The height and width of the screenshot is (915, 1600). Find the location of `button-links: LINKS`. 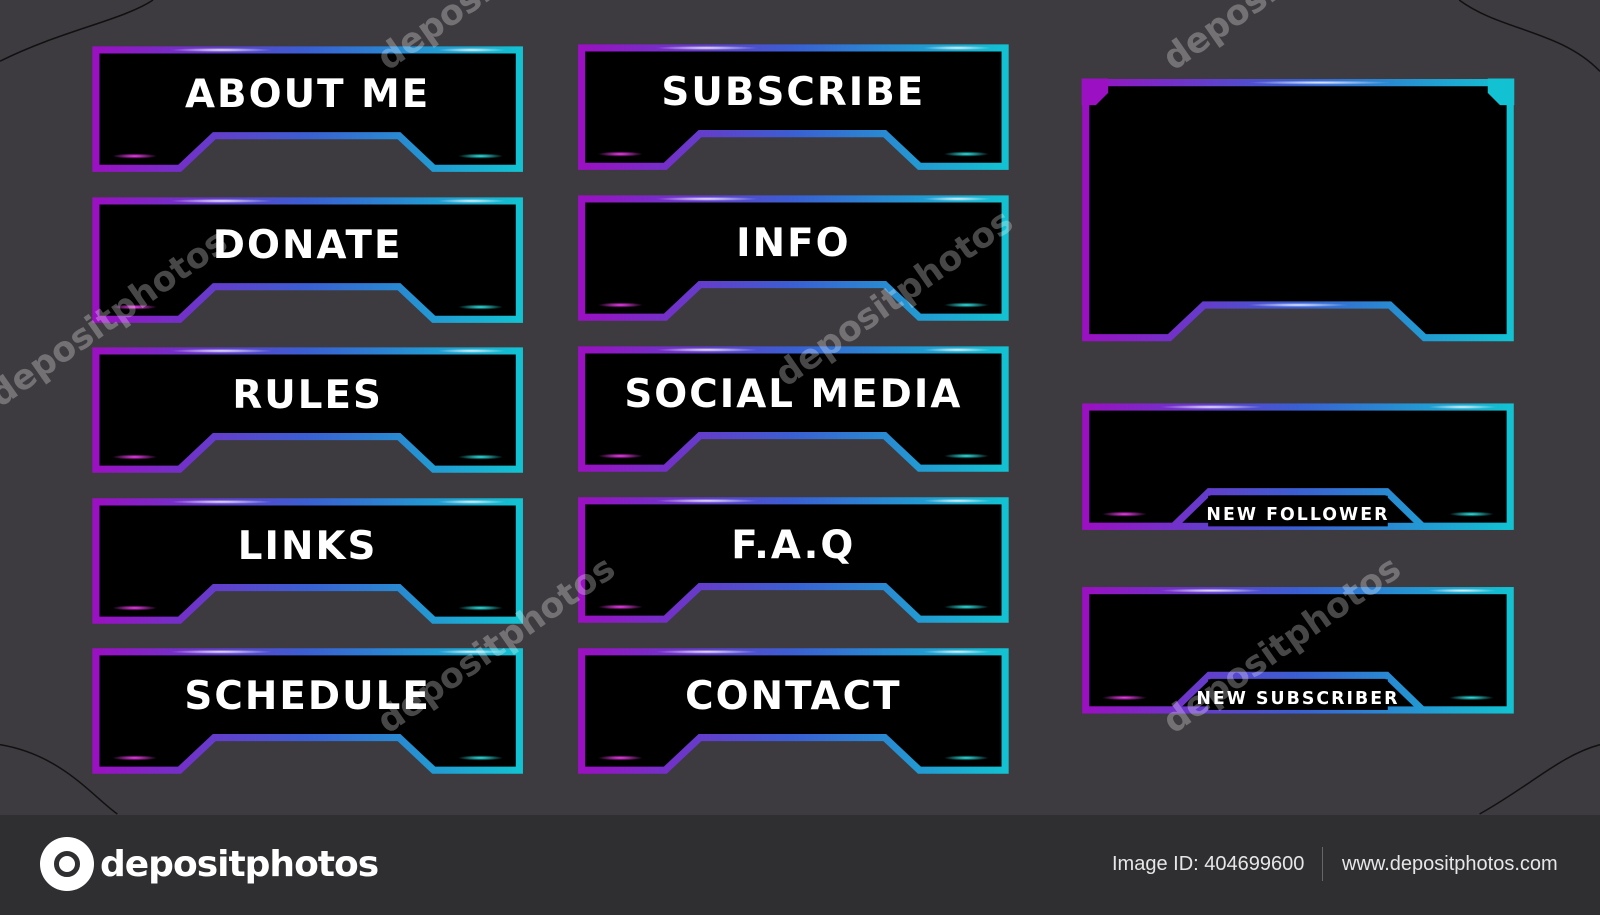

button-links: LINKS is located at coordinates (307, 561).